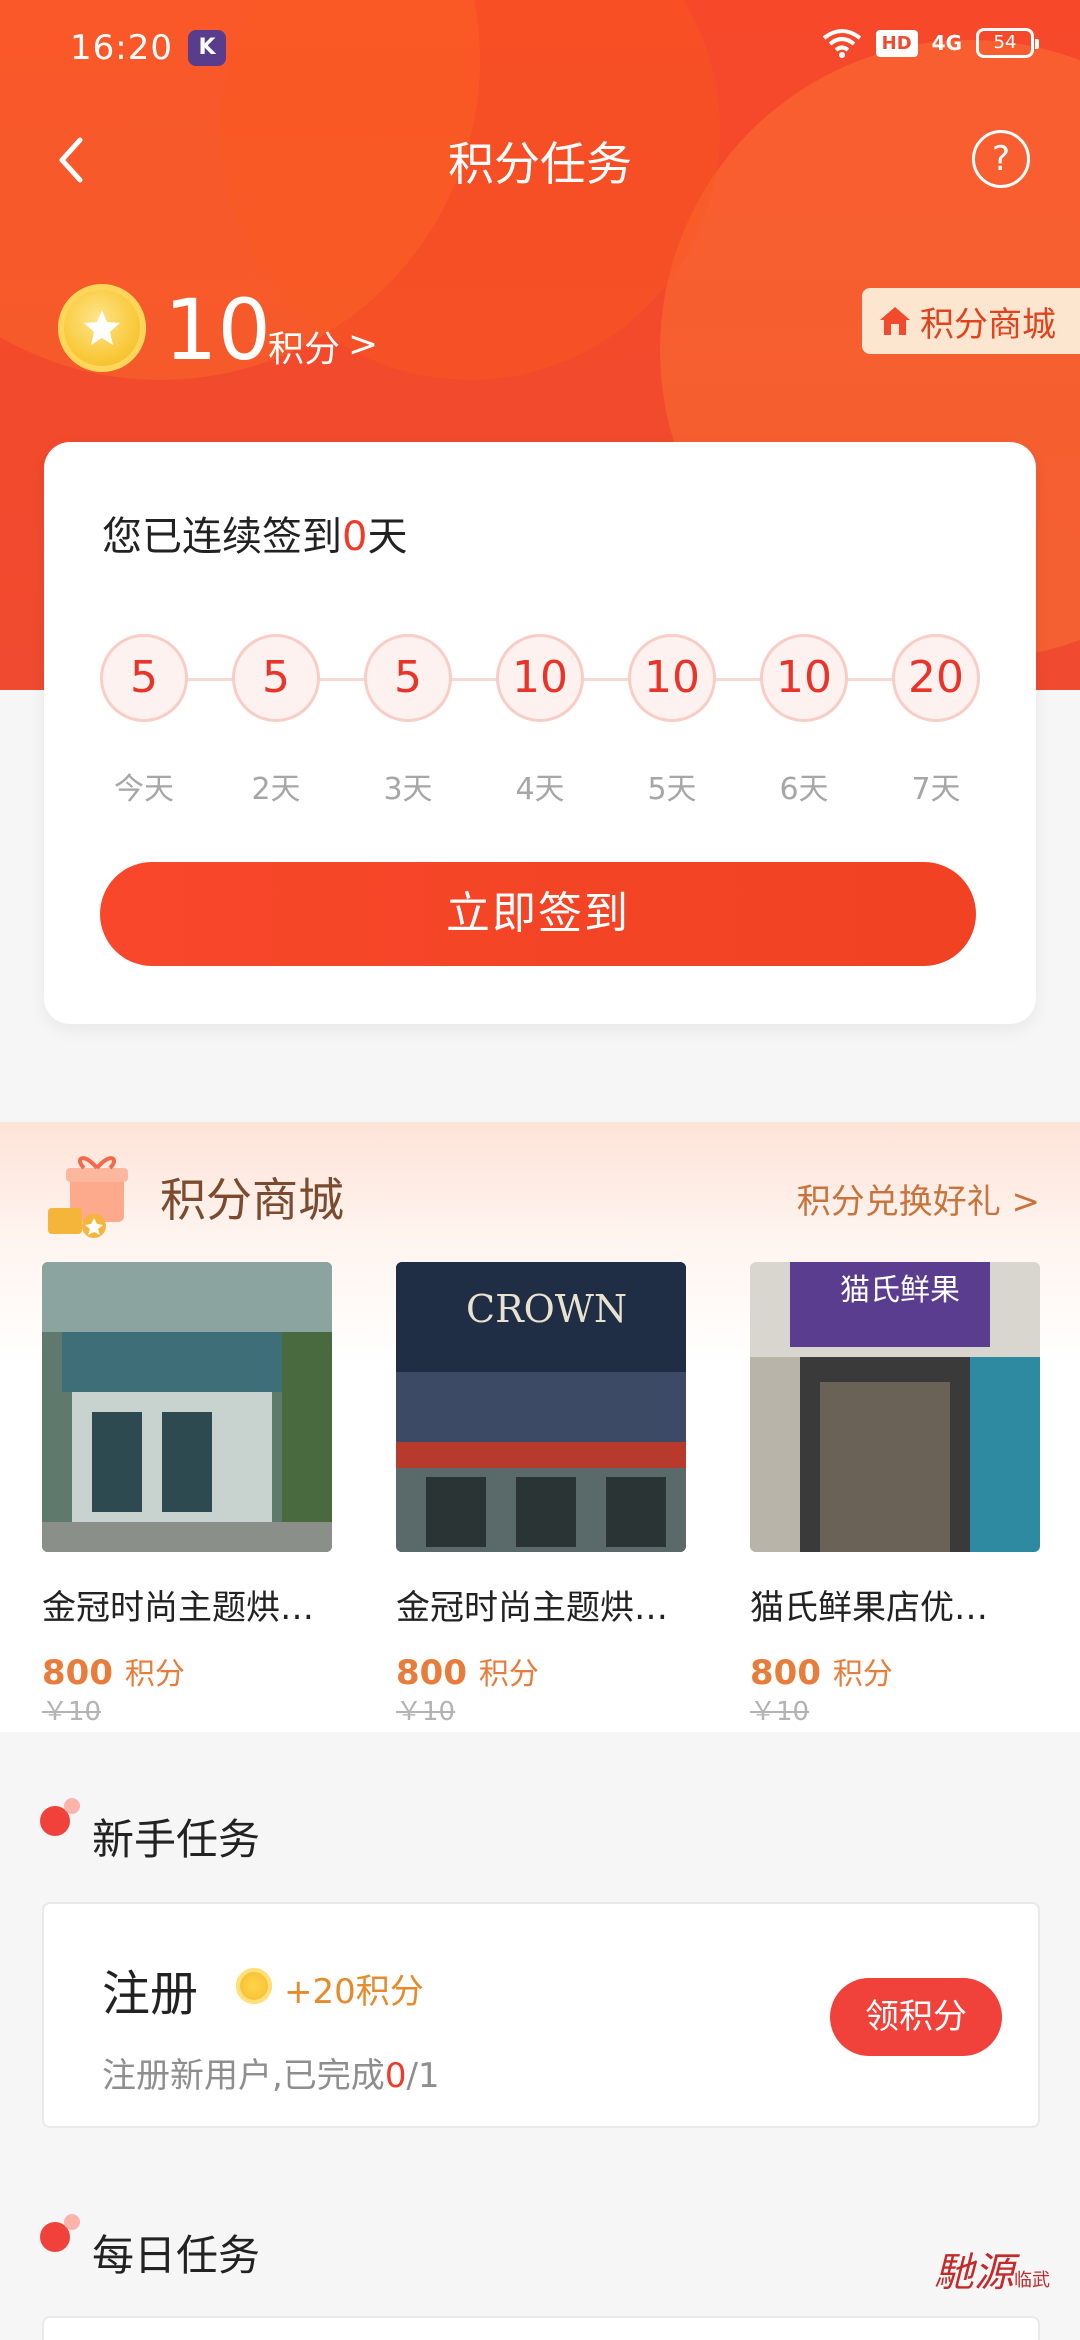 Image resolution: width=1080 pixels, height=2340 pixels. Describe the element at coordinates (144, 789) in the screenshot. I see `day-label: 今天` at that location.